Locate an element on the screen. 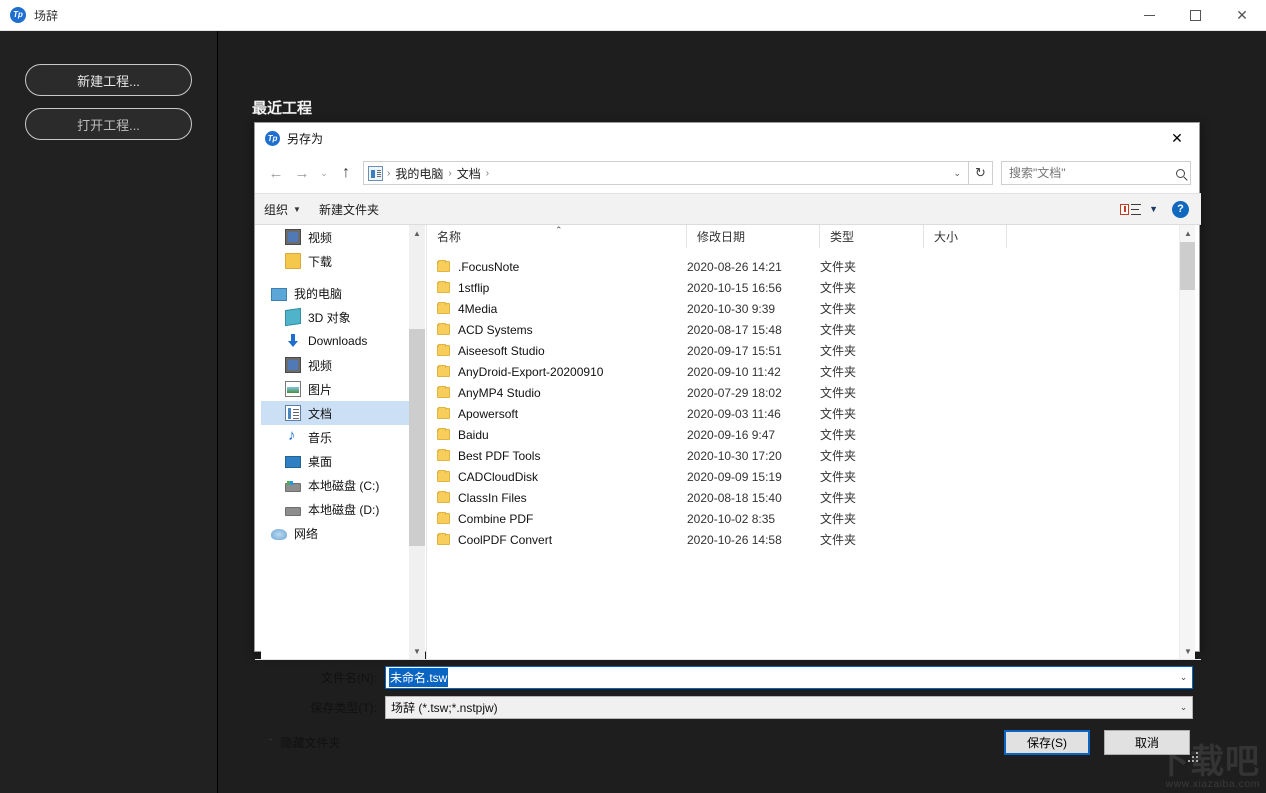 This screenshot has height=793, width=1266. new-folder-button: 新建文件夹 is located at coordinates (349, 209).